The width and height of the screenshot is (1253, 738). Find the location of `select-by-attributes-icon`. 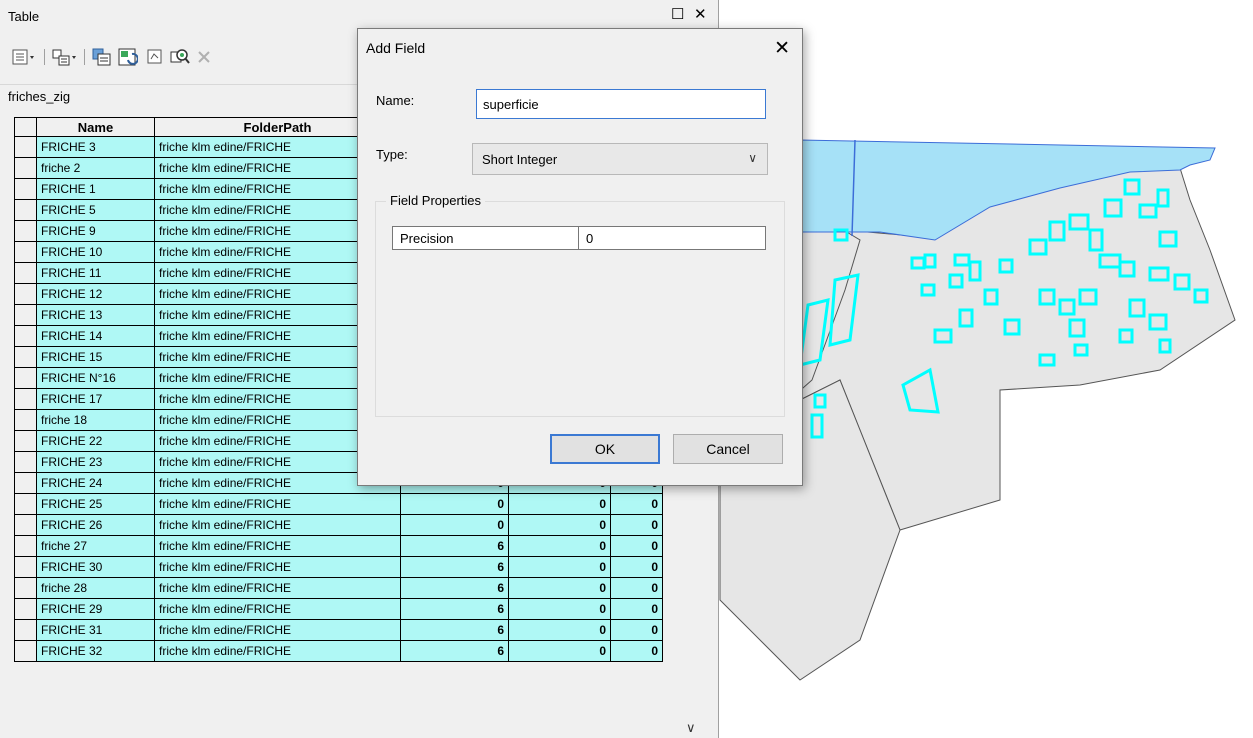

select-by-attributes-icon is located at coordinates (102, 57).